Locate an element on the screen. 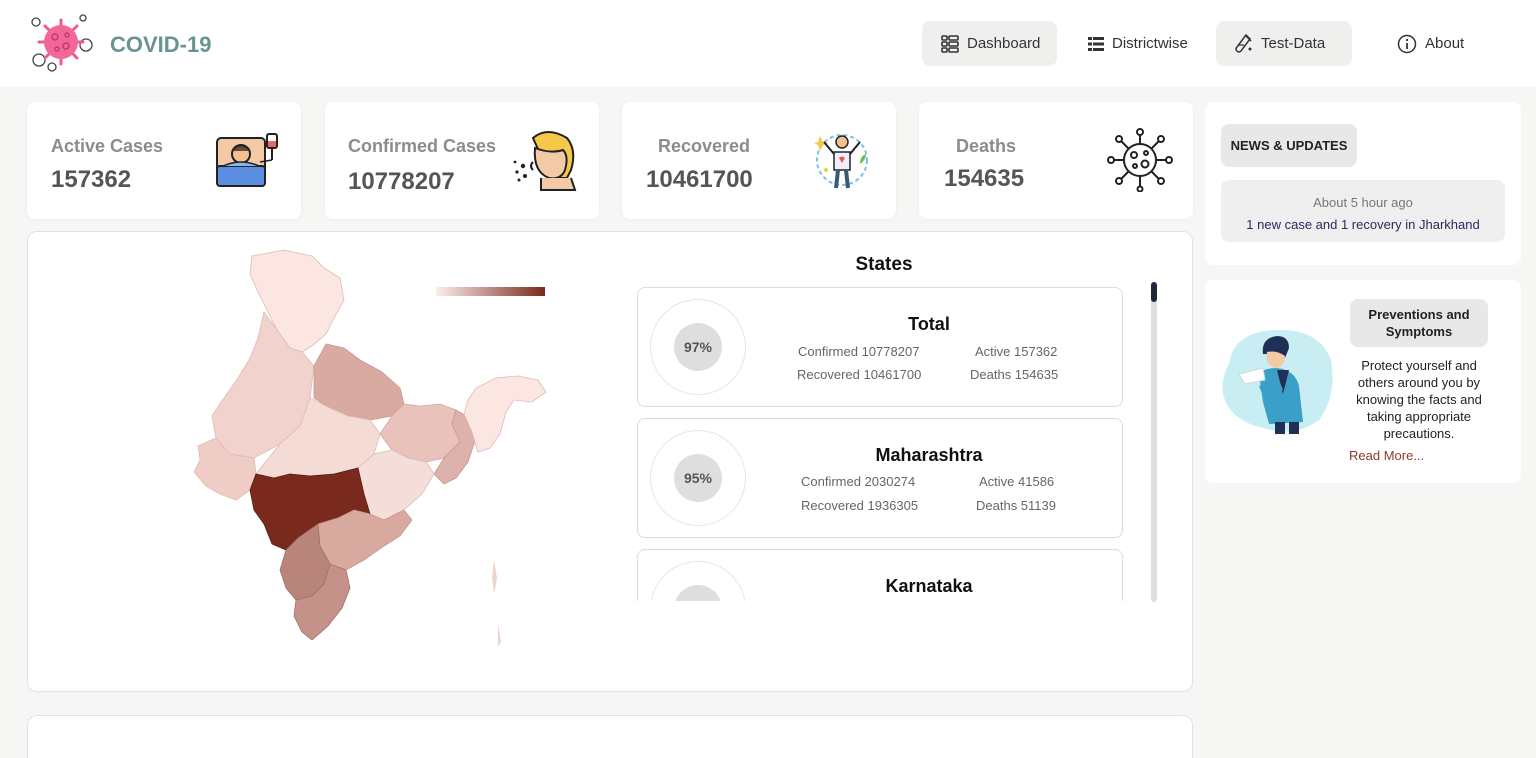  nav-about: About is located at coordinates (1431, 43).